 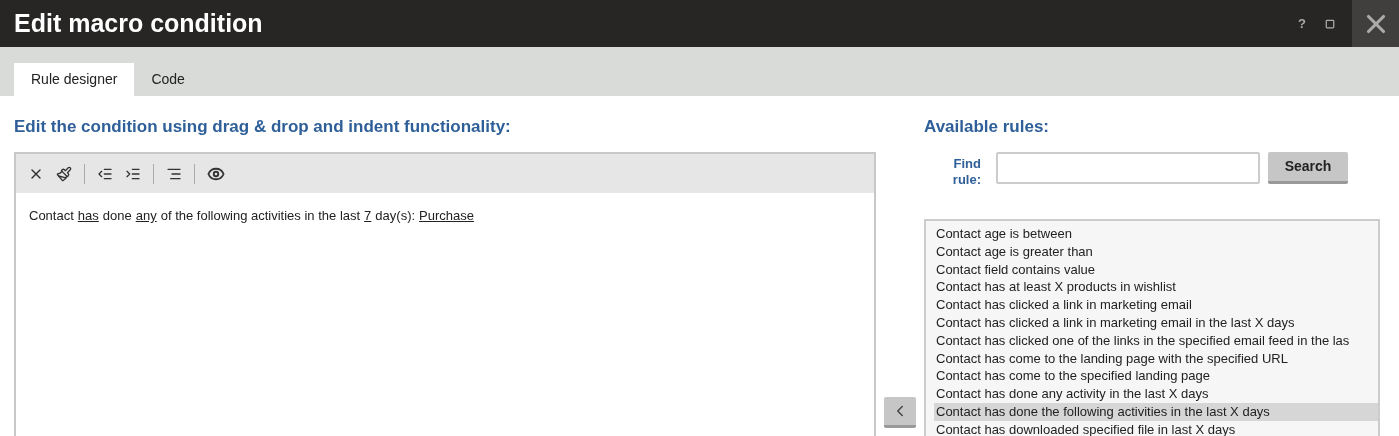 What do you see at coordinates (88, 216) in the screenshot?
I see `condition-link: has` at bounding box center [88, 216].